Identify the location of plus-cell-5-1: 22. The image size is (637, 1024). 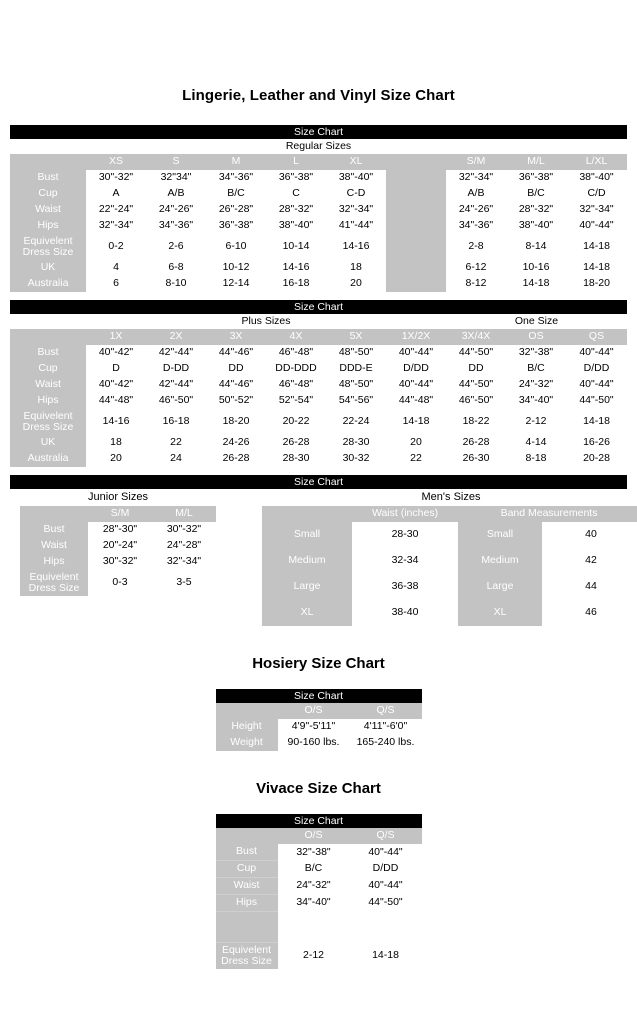
(176, 443).